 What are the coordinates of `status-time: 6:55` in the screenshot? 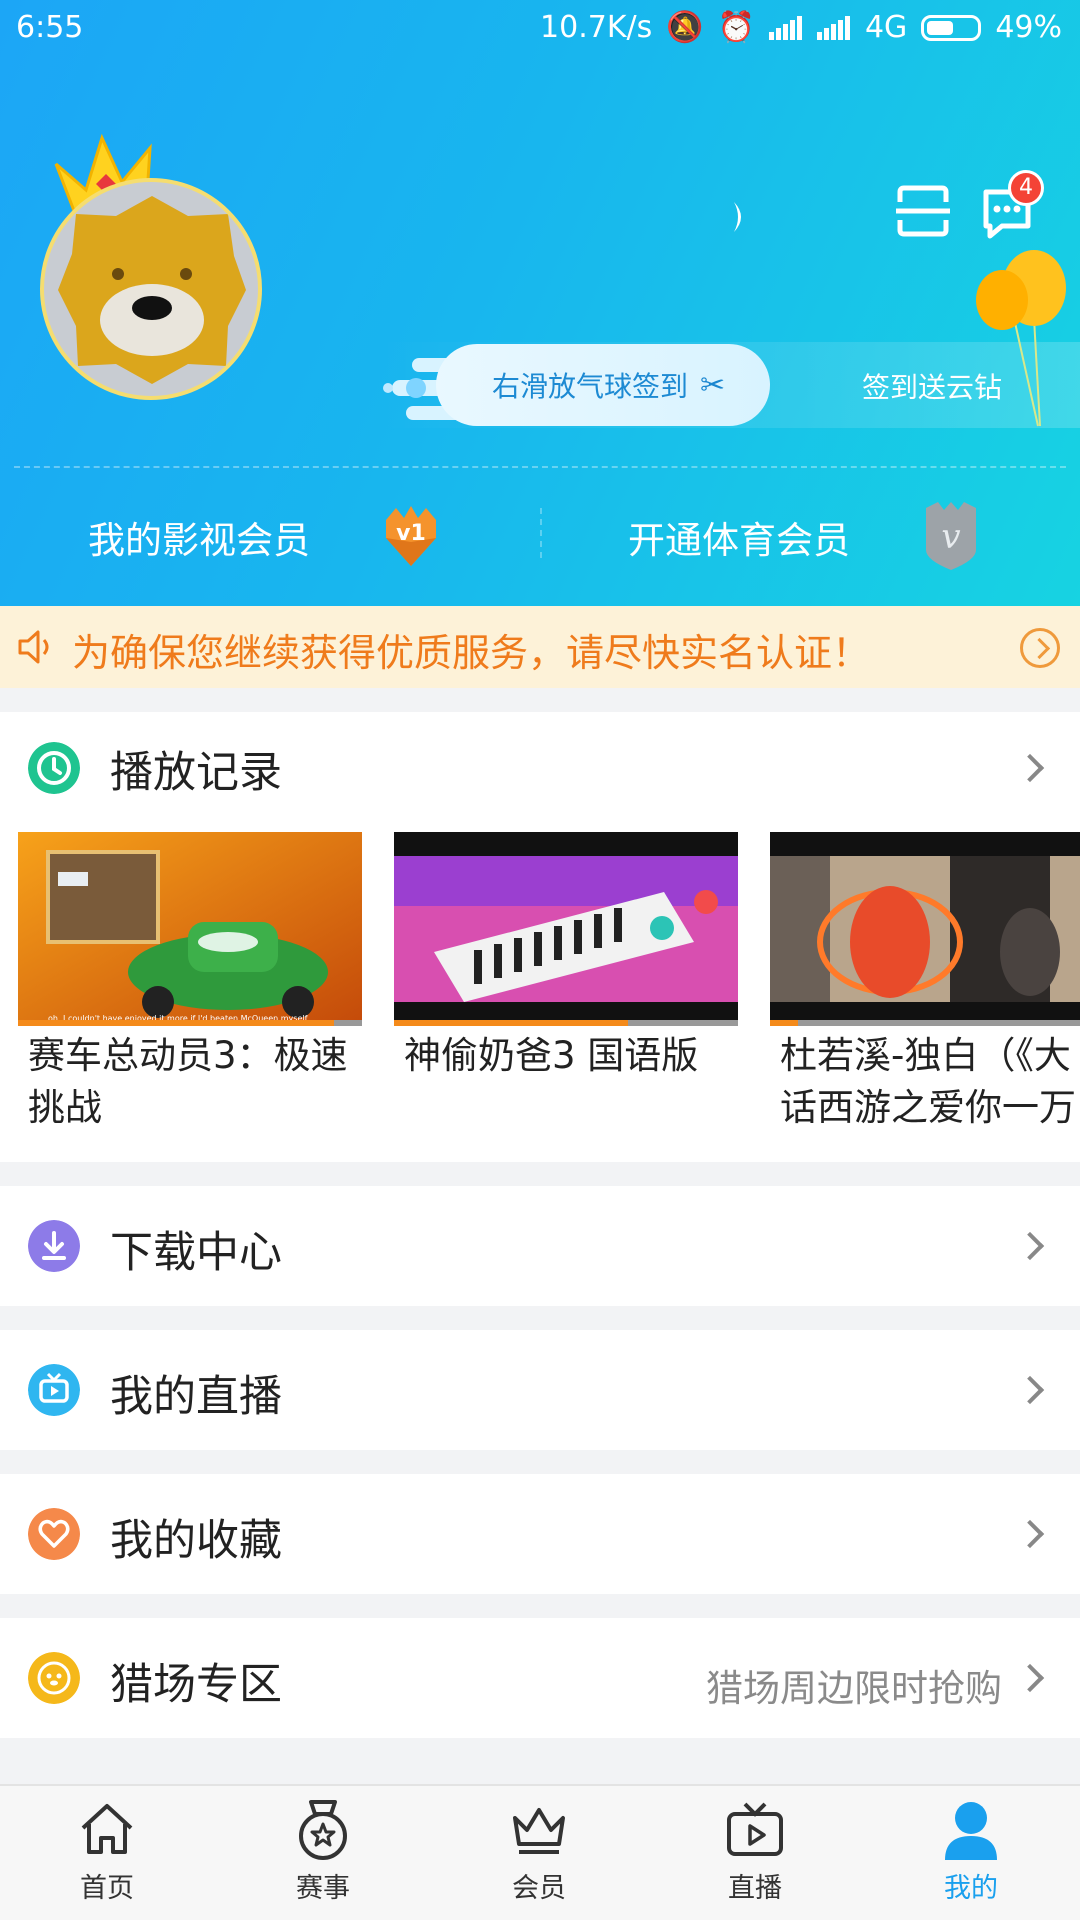 It's located at (50, 27).